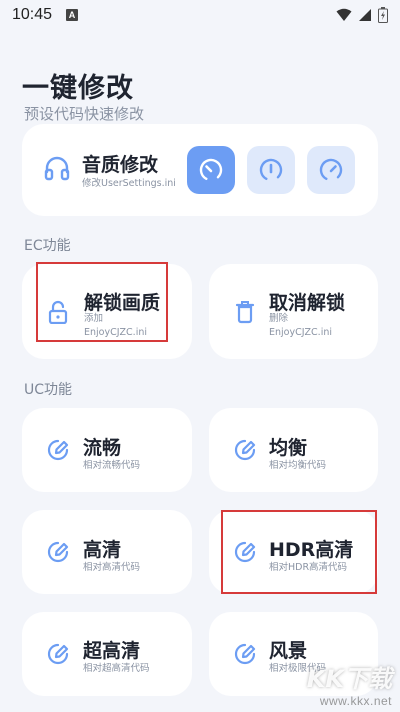 This screenshot has height=712, width=400. What do you see at coordinates (112, 651) in the screenshot?
I see `uc-uhd-title: 超高清` at bounding box center [112, 651].